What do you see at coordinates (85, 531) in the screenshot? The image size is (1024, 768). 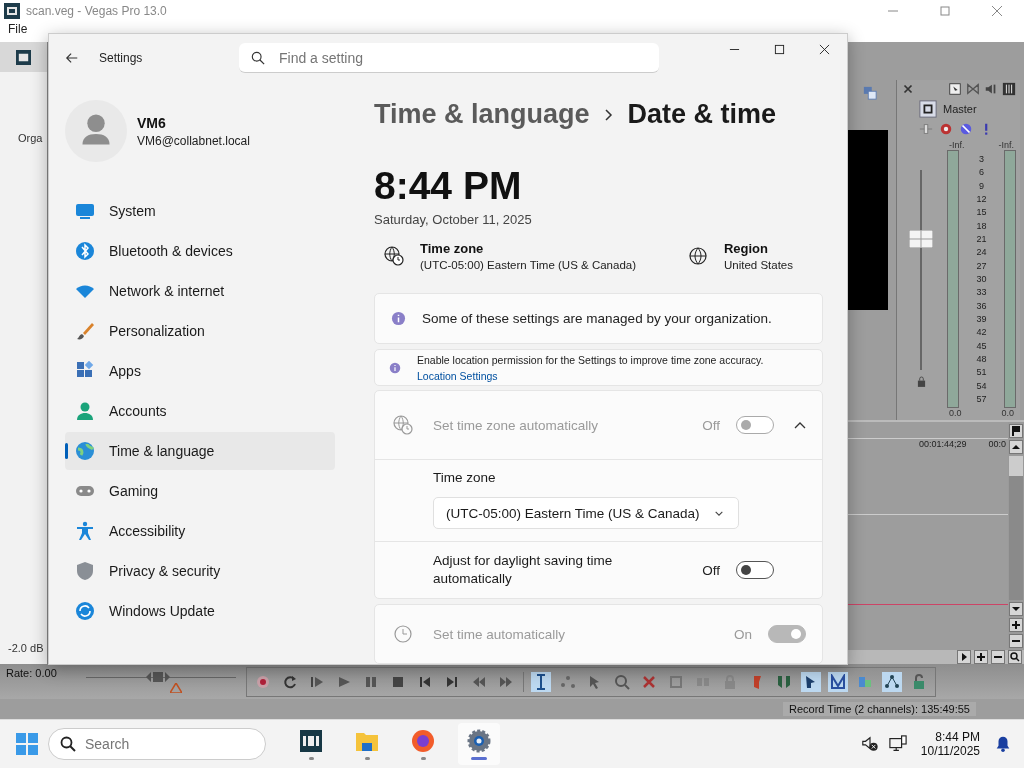 I see `accessibility-icon` at bounding box center [85, 531].